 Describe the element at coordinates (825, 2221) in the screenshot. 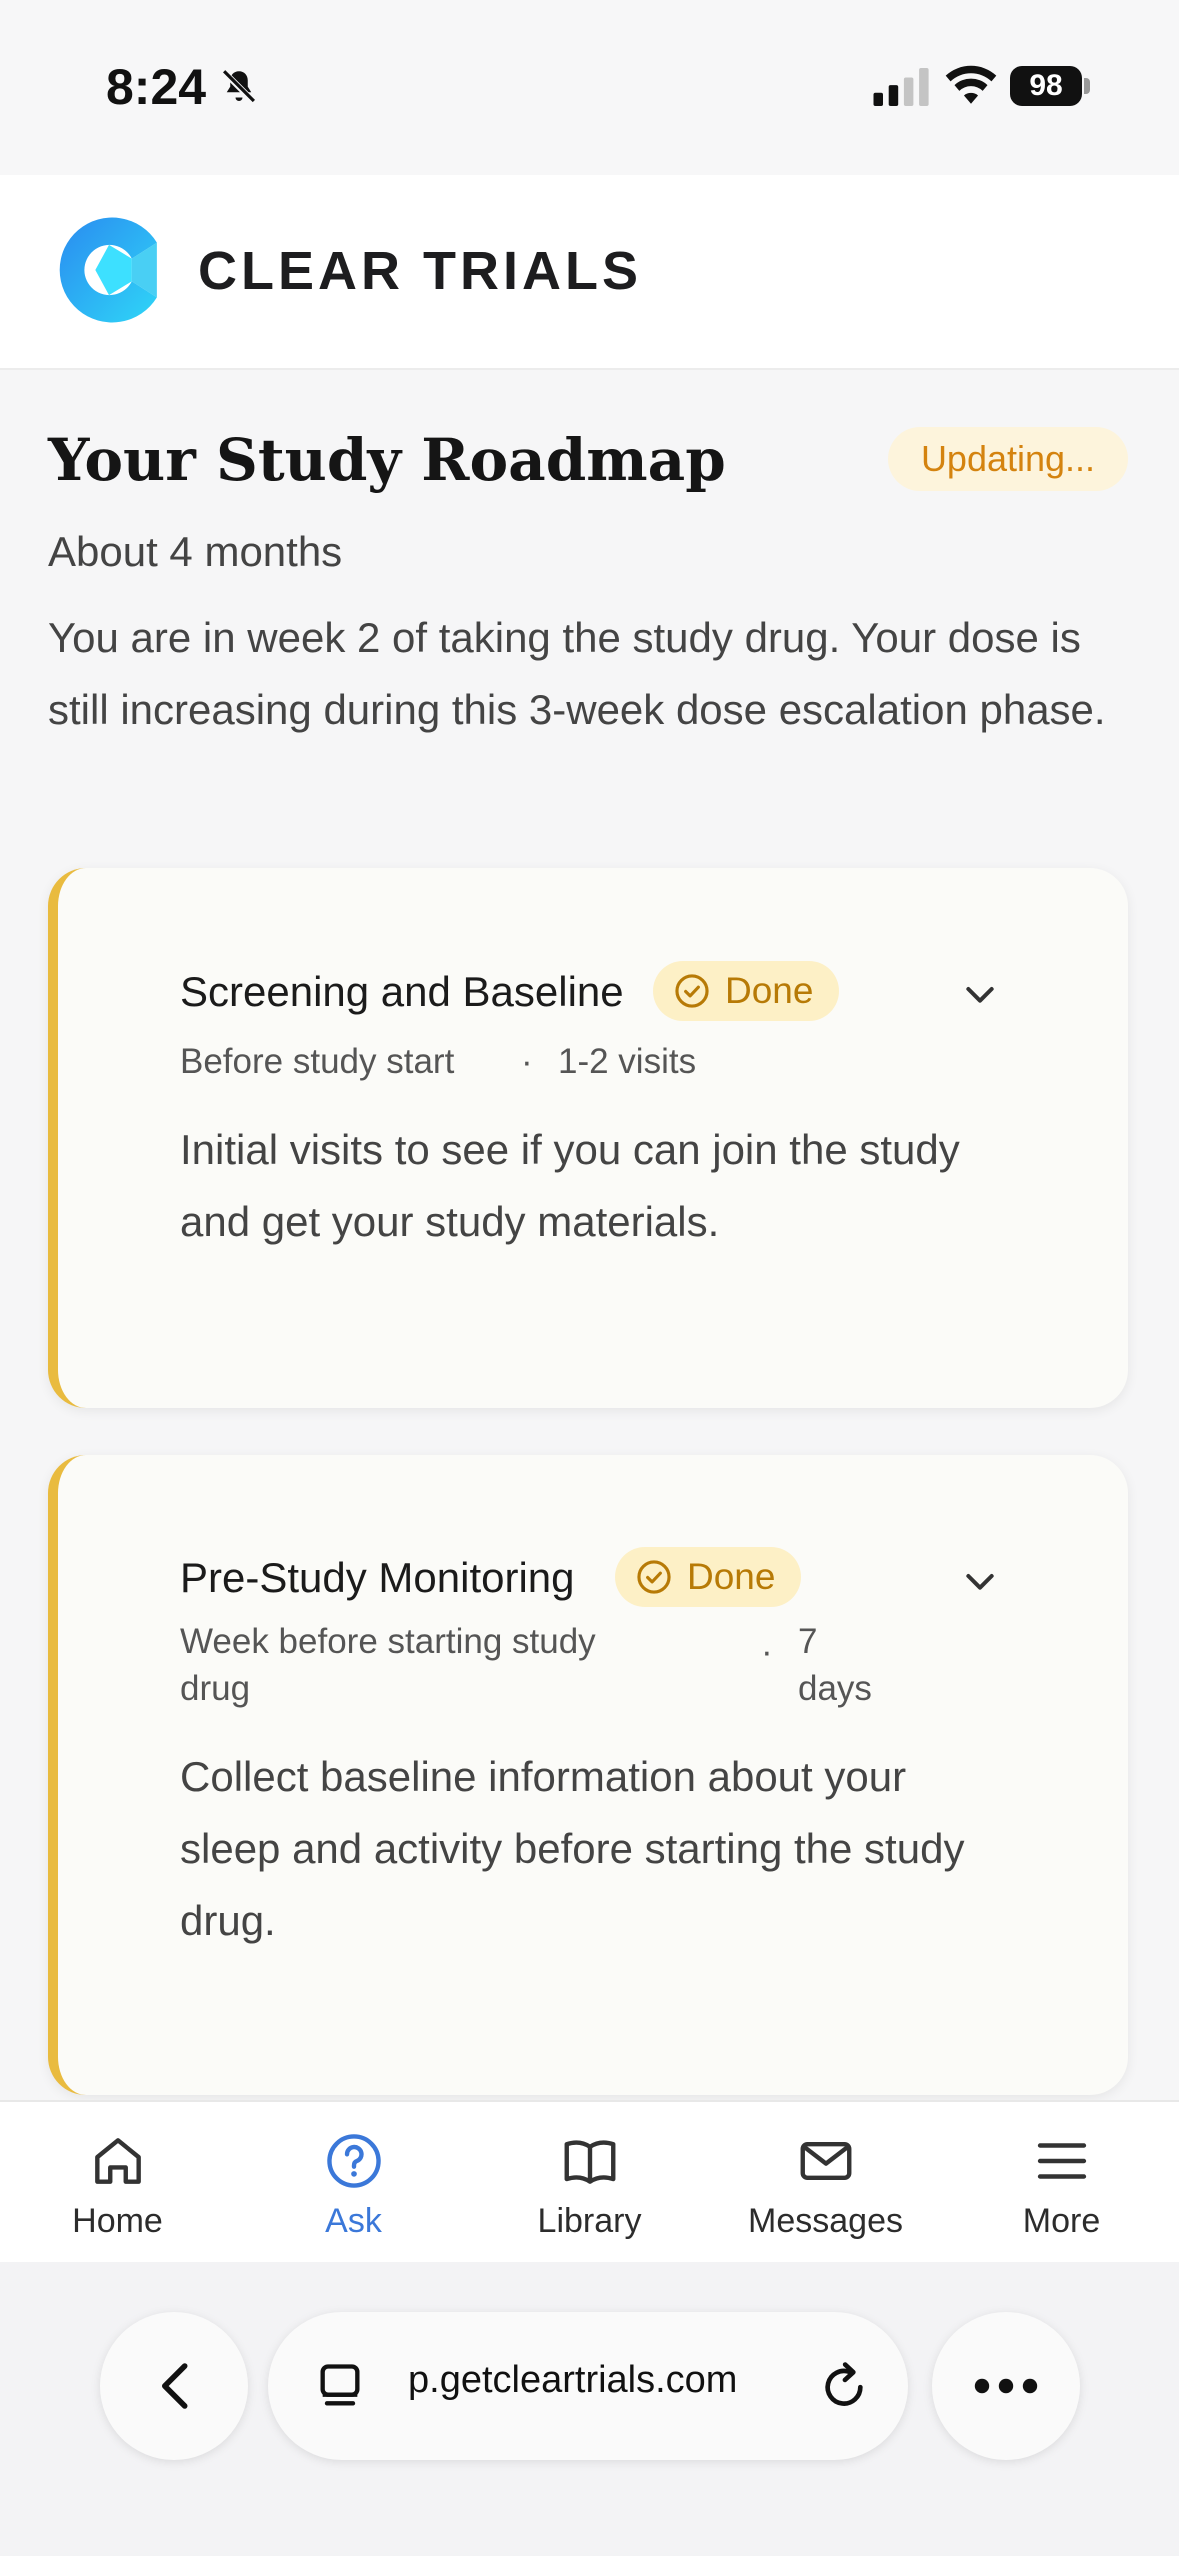

I see `tab-label: Messages` at that location.